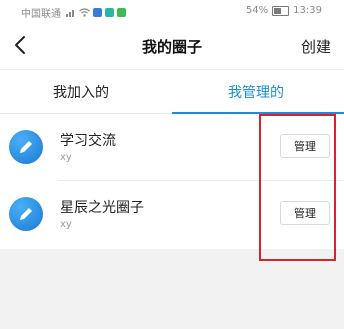  I want to click on battery-icon, so click(281, 10).